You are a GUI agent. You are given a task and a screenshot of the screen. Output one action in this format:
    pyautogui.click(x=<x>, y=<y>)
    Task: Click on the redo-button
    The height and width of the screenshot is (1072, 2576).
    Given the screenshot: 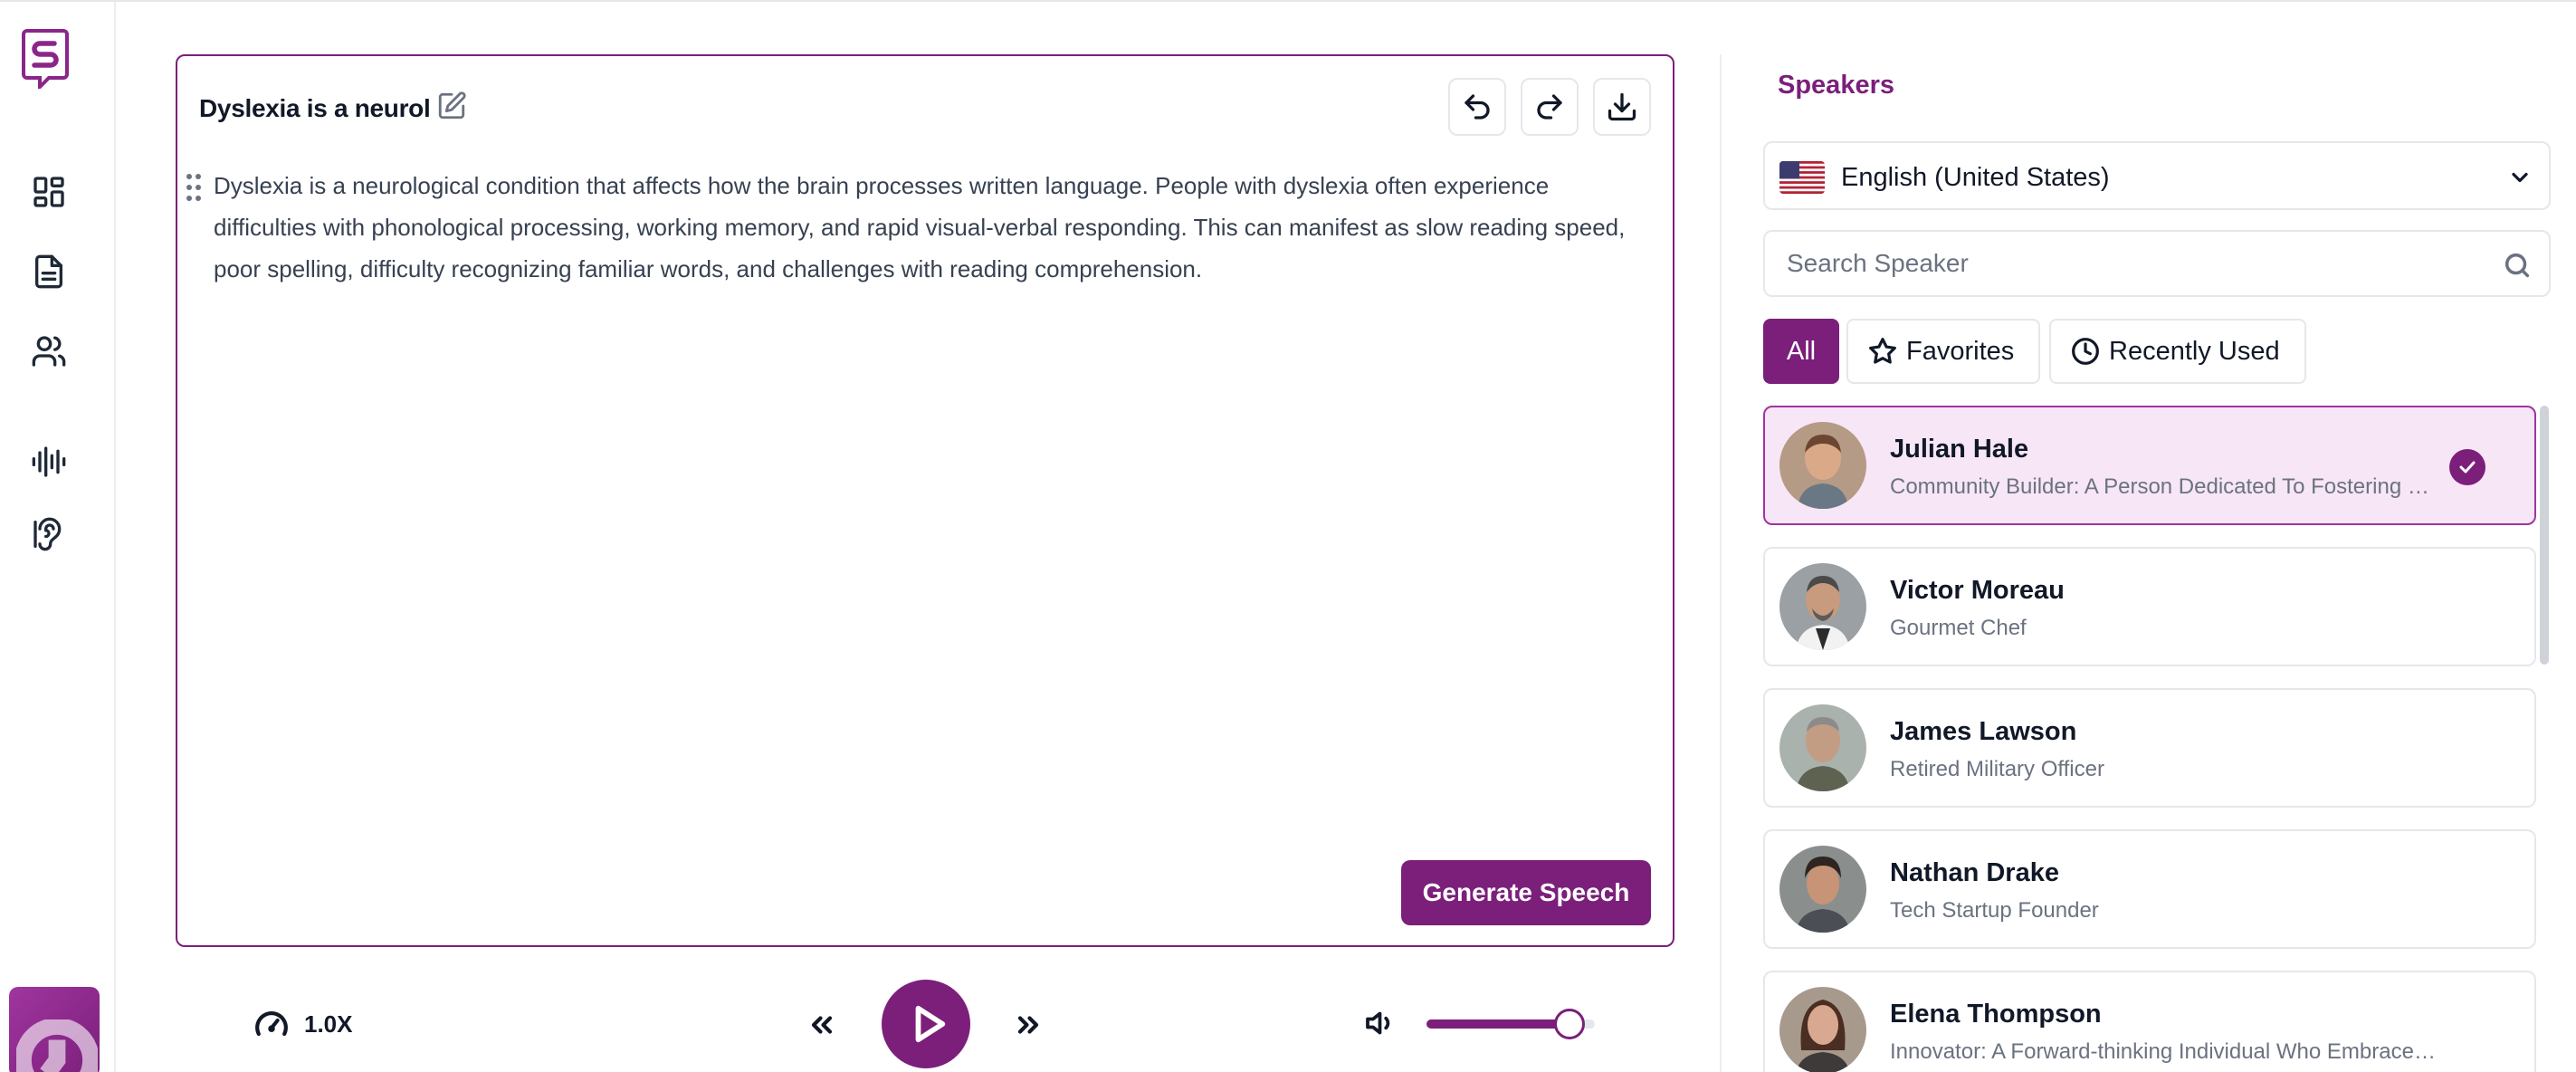 What is the action you would take?
    pyautogui.click(x=1550, y=107)
    